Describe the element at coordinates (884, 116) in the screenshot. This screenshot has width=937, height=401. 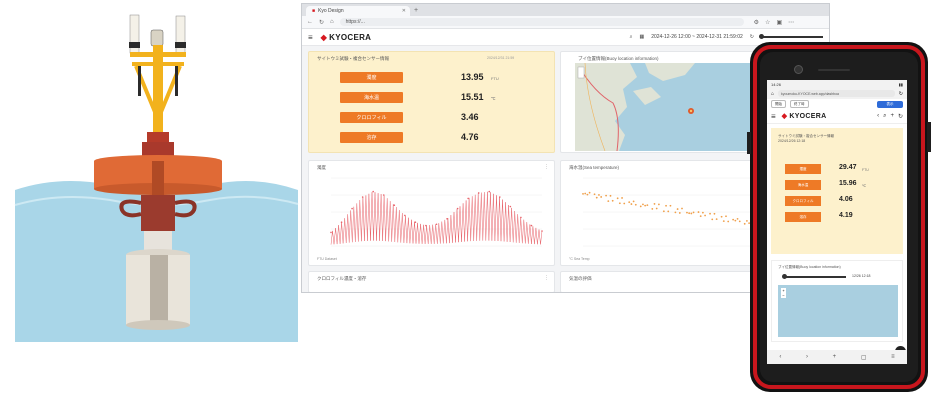
I see `phone-search-icon: ⌕` at that location.